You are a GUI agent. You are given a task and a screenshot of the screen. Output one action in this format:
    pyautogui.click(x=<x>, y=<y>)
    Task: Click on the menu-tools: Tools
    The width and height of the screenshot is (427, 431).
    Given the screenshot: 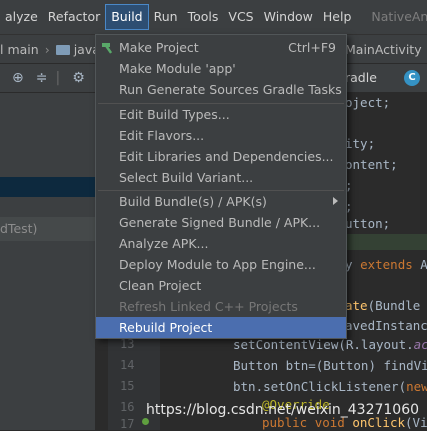 What is the action you would take?
    pyautogui.click(x=203, y=17)
    